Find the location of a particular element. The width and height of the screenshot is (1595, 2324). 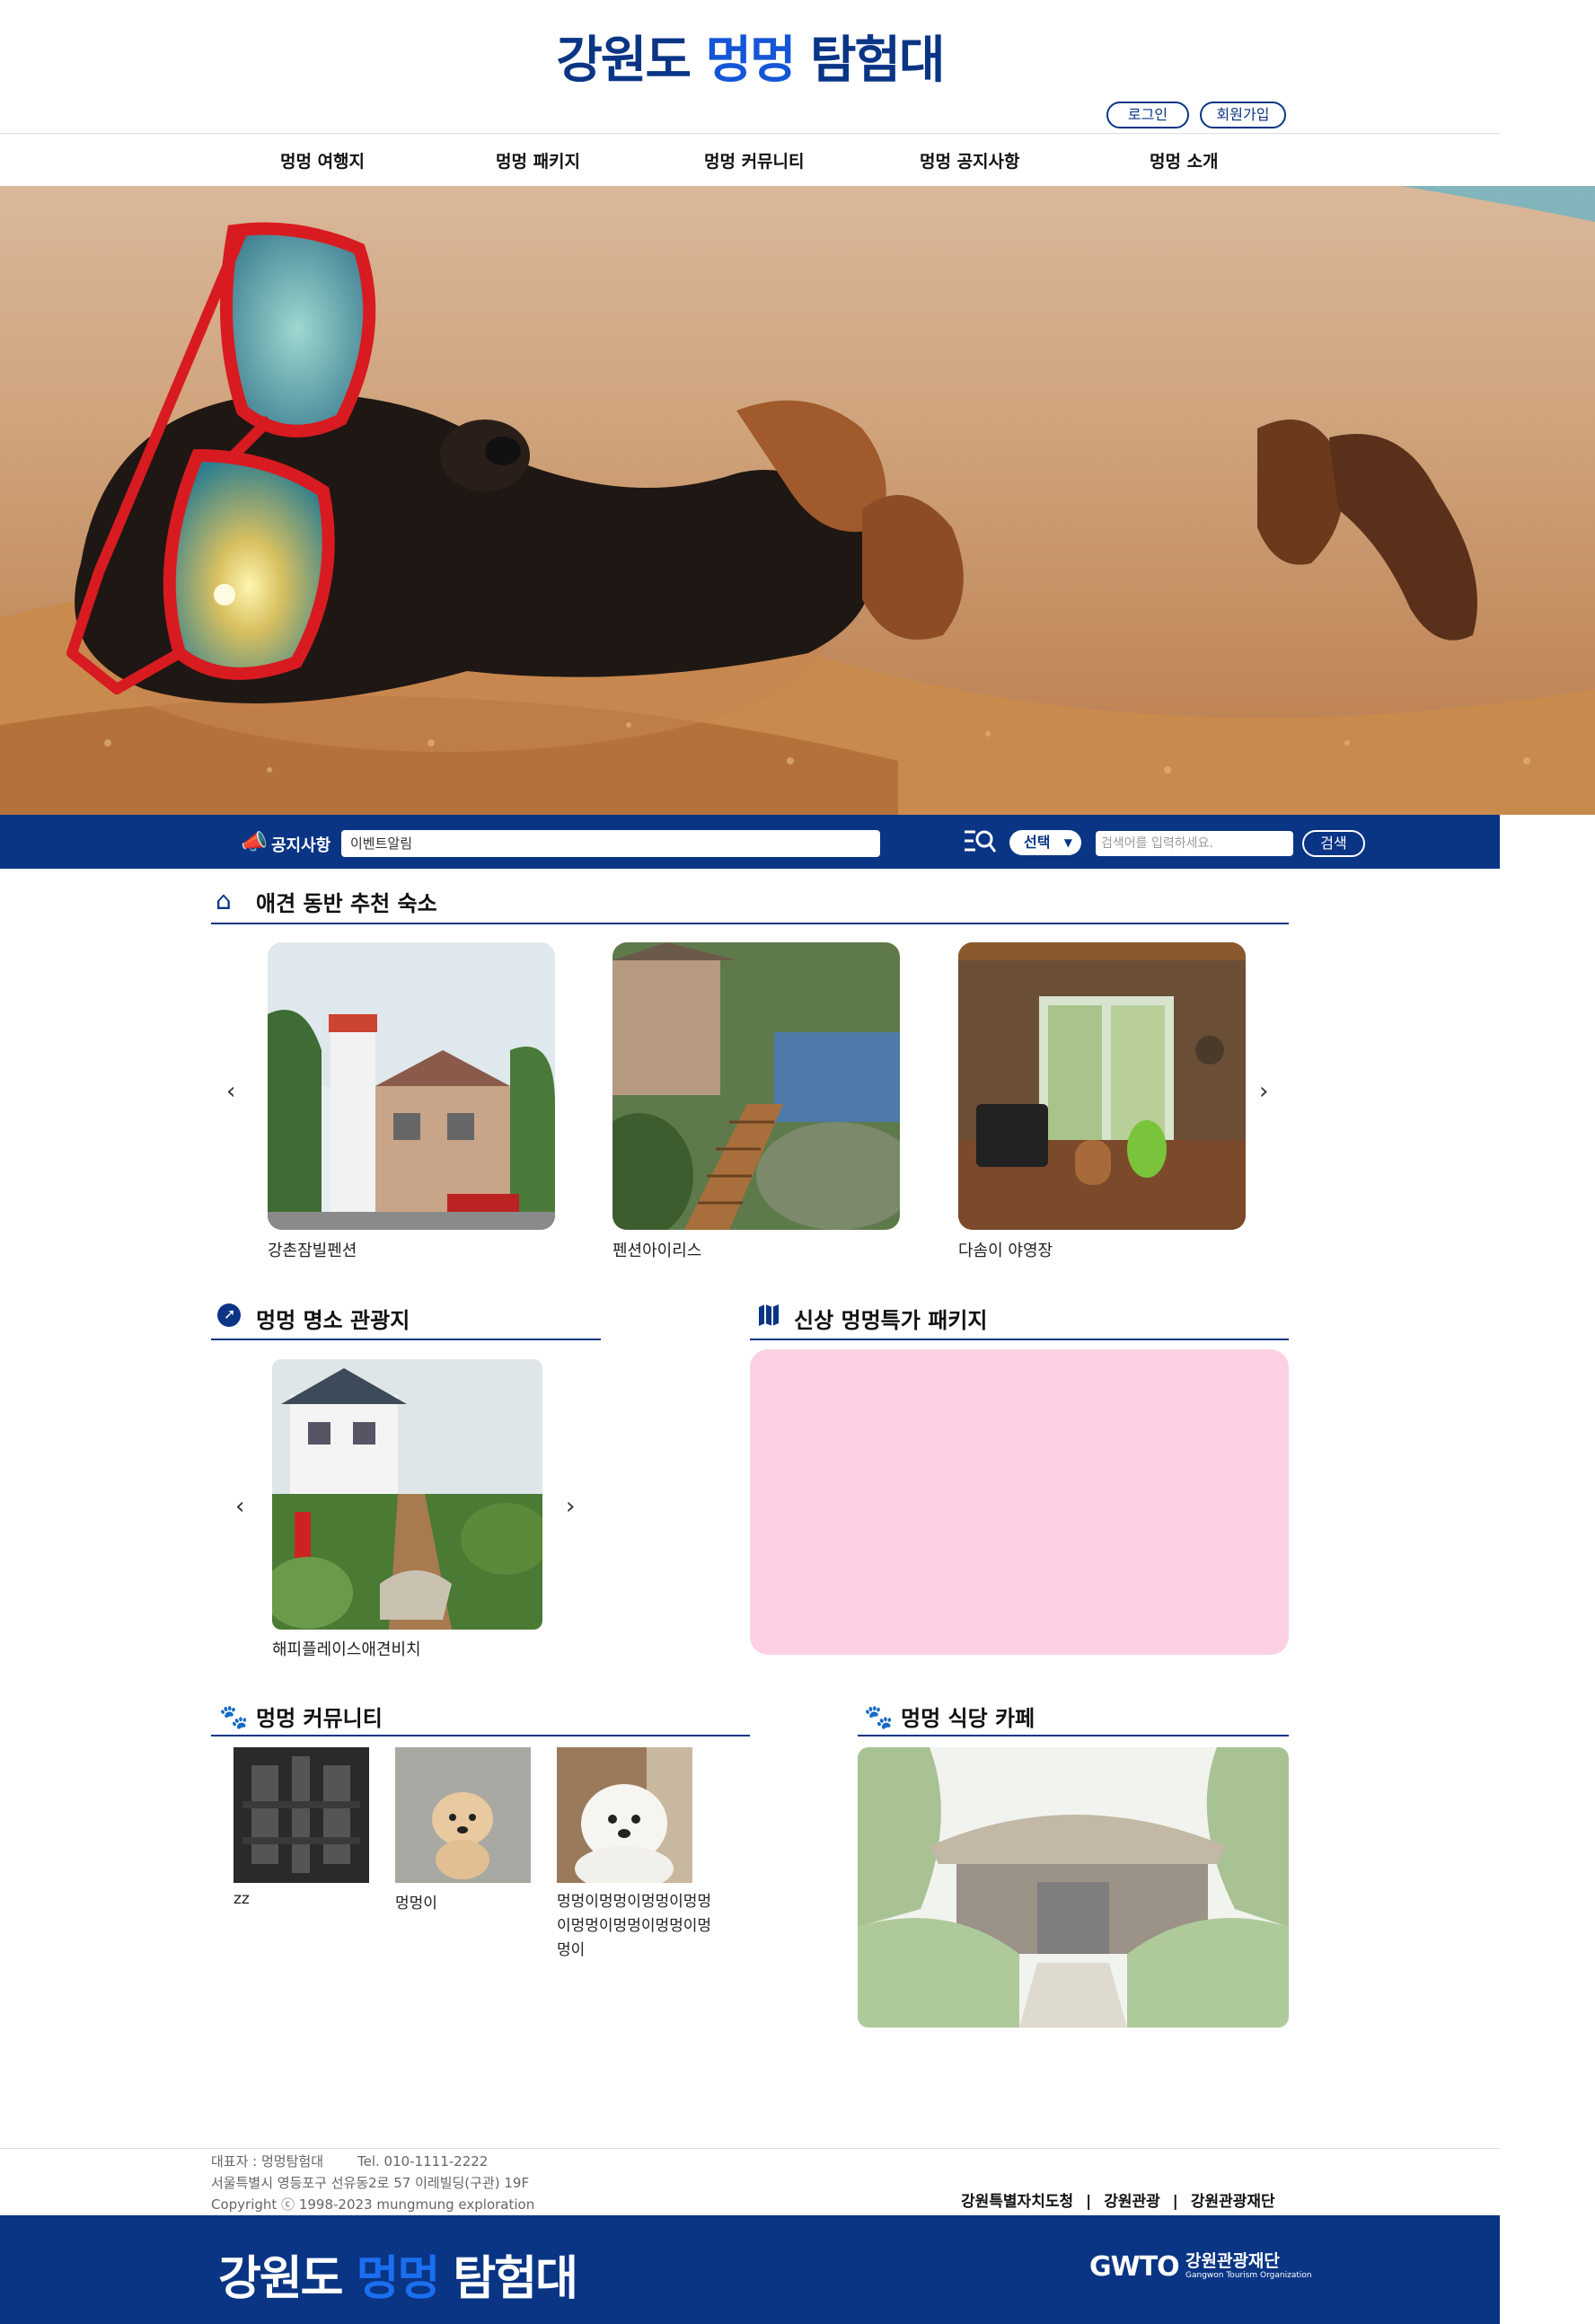

list-search-icon is located at coordinates (981, 841).